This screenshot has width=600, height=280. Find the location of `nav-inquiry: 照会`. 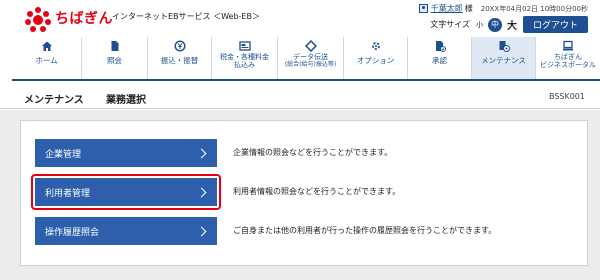

nav-inquiry: 照会 is located at coordinates (115, 58).